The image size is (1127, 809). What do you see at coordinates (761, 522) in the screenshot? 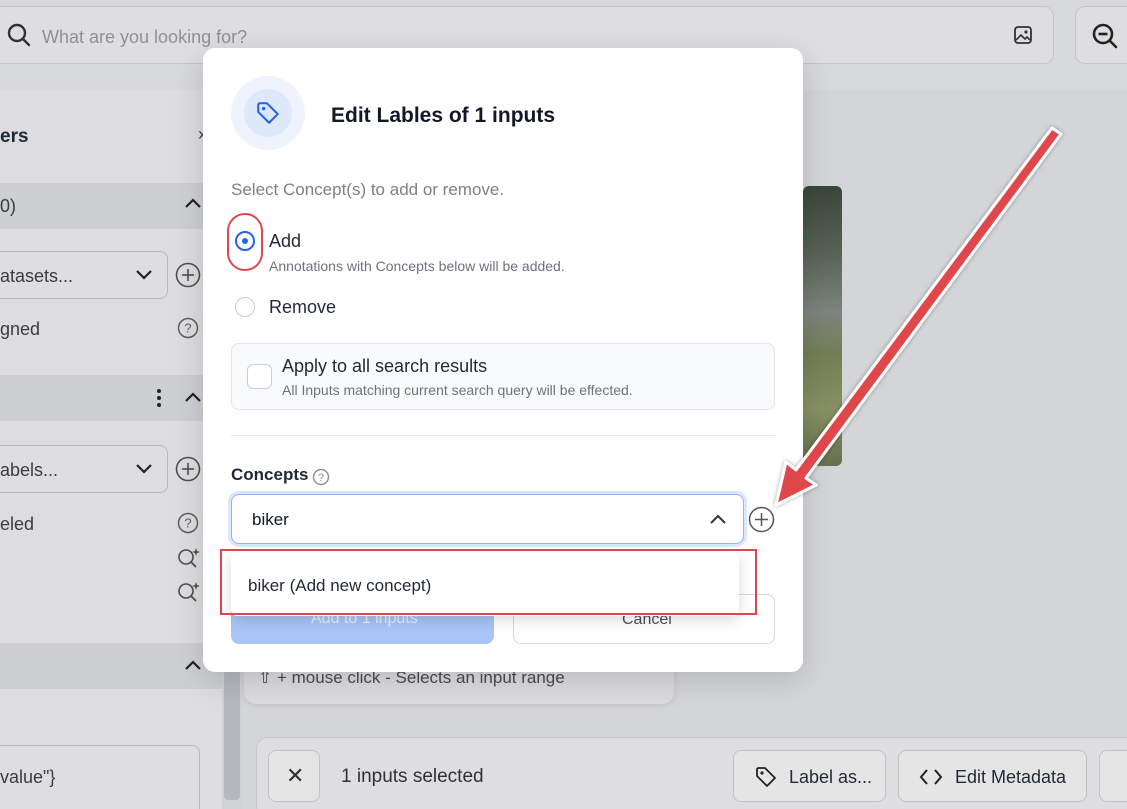
I see `add-concept-icon` at bounding box center [761, 522].